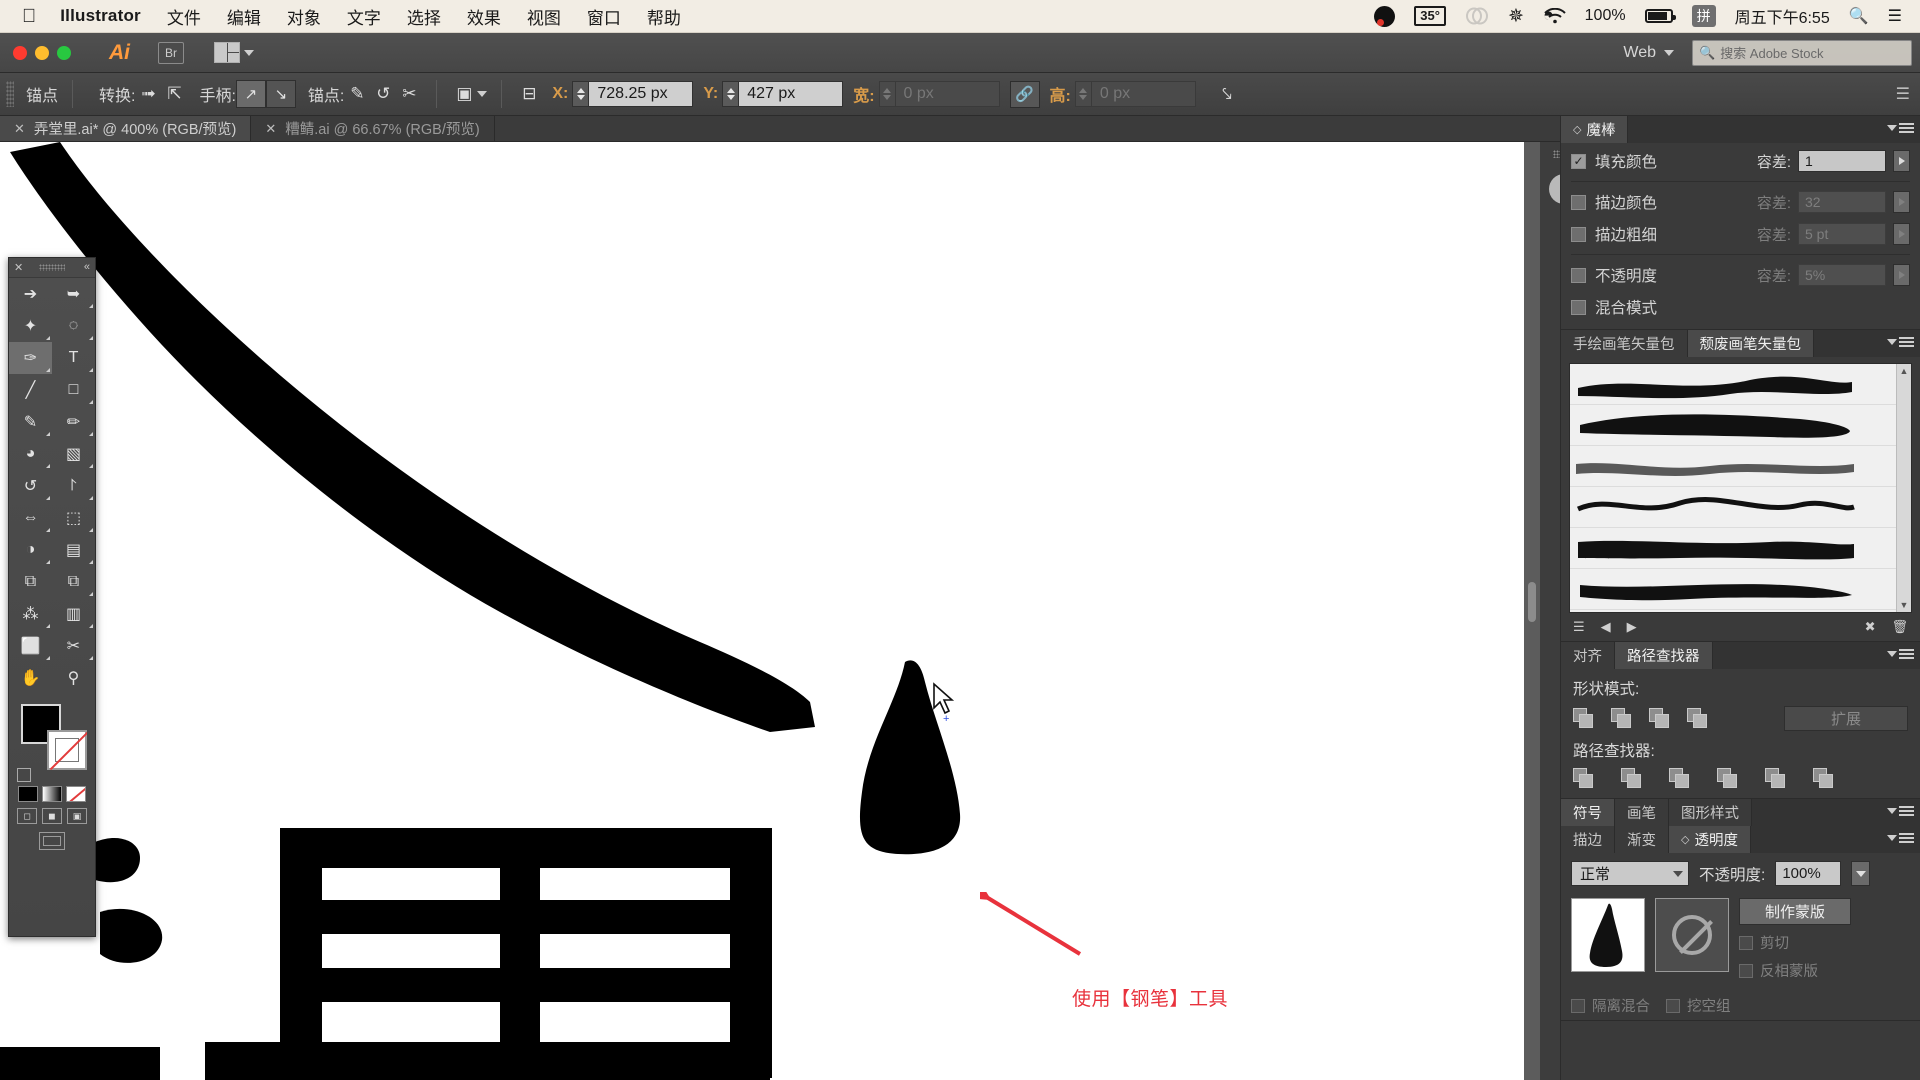 This screenshot has height=1080, width=1920. Describe the element at coordinates (73, 582) in the screenshot. I see `tool-blend-tool: ⧉` at that location.